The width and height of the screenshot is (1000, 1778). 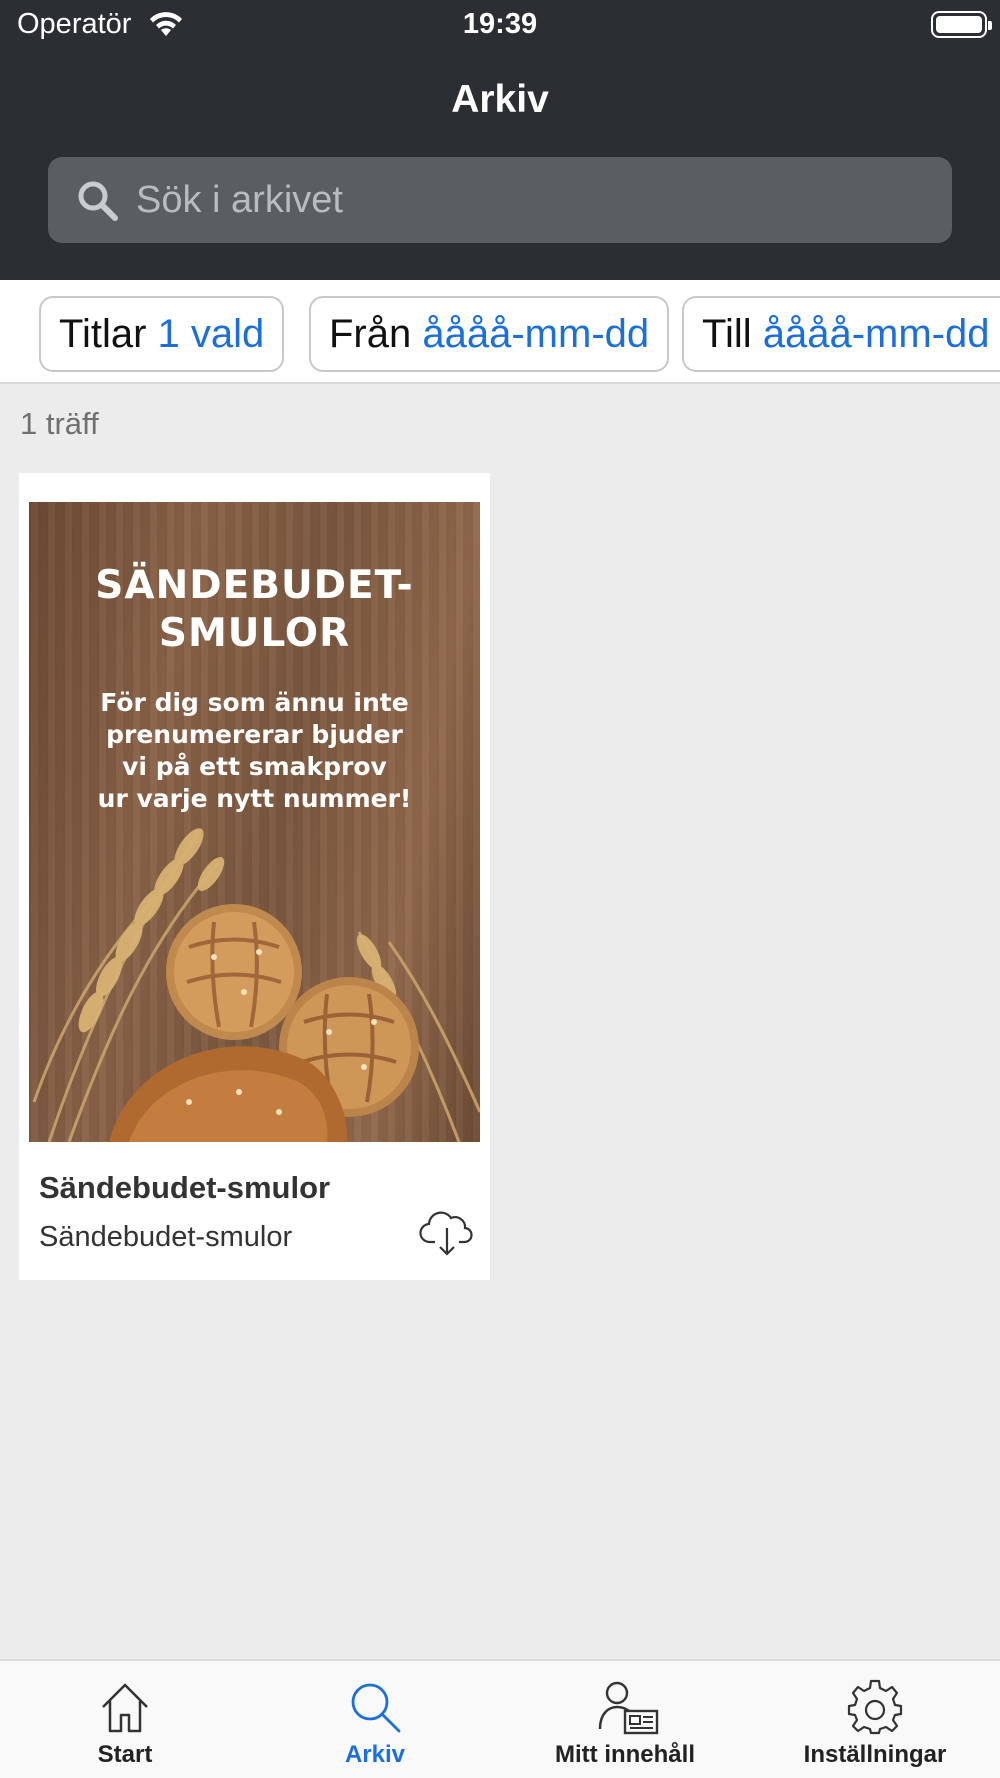 I want to click on battery-icon, so click(x=961, y=24).